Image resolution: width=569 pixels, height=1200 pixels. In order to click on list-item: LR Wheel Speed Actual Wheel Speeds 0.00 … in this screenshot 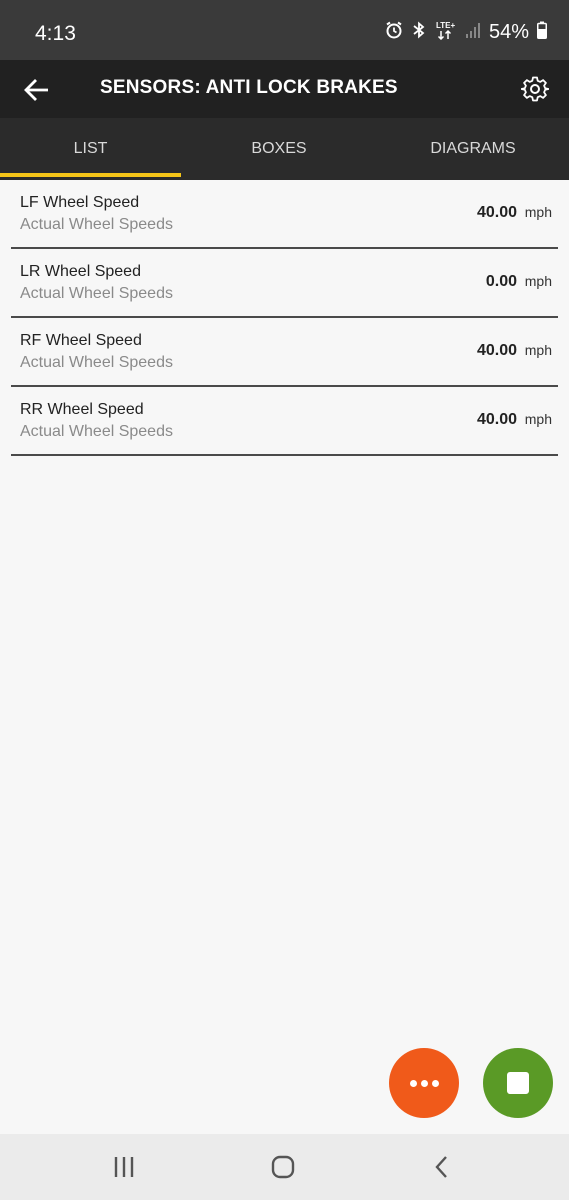, I will do `click(284, 283)`.